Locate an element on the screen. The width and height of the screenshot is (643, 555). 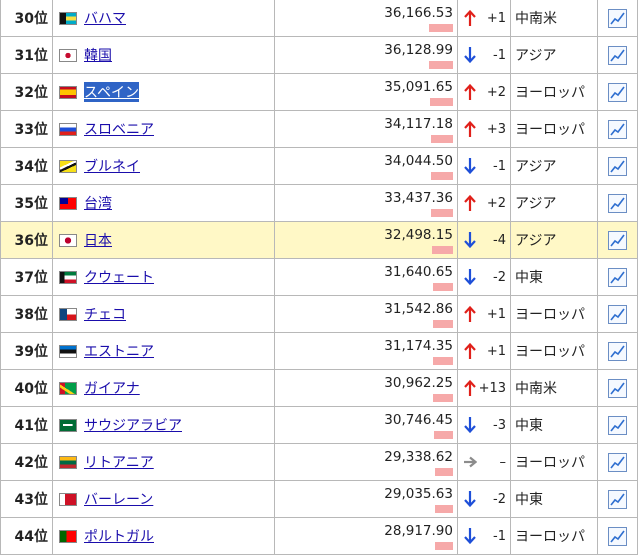
brunei-flag-icon is located at coordinates (68, 166).